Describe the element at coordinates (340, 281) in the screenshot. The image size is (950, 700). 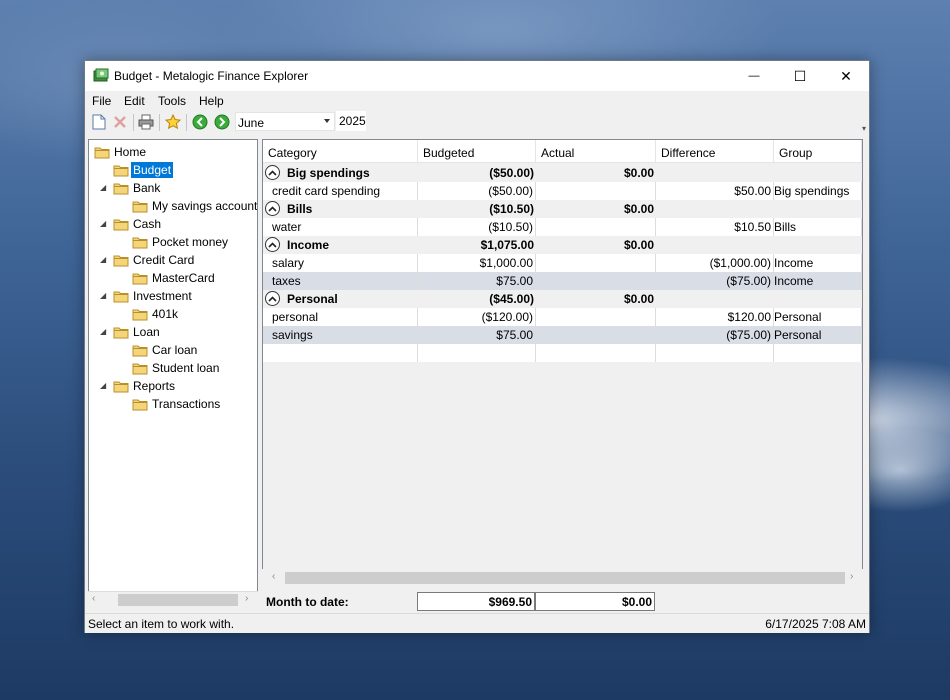
I see `cell-category: taxes` at that location.